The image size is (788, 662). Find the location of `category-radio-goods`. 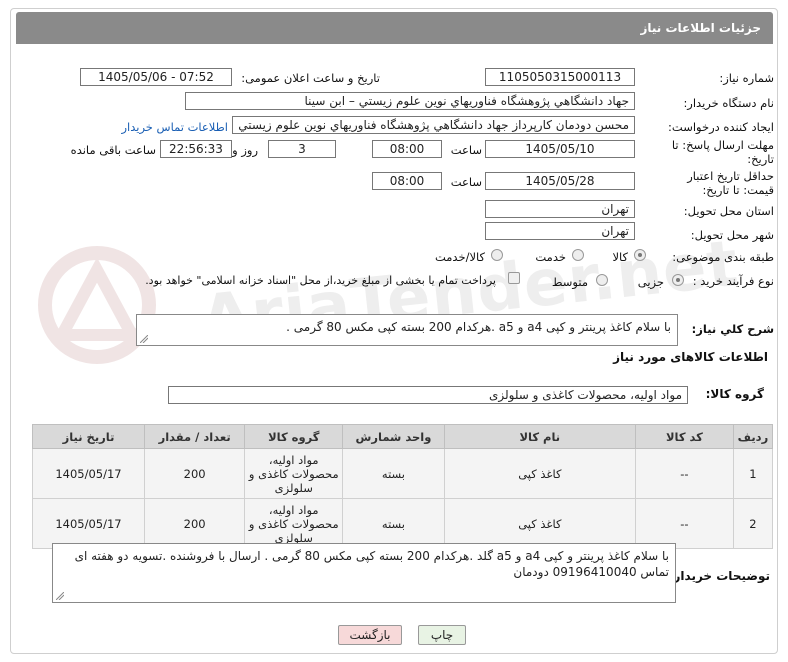

category-radio-goods is located at coordinates (640, 255).